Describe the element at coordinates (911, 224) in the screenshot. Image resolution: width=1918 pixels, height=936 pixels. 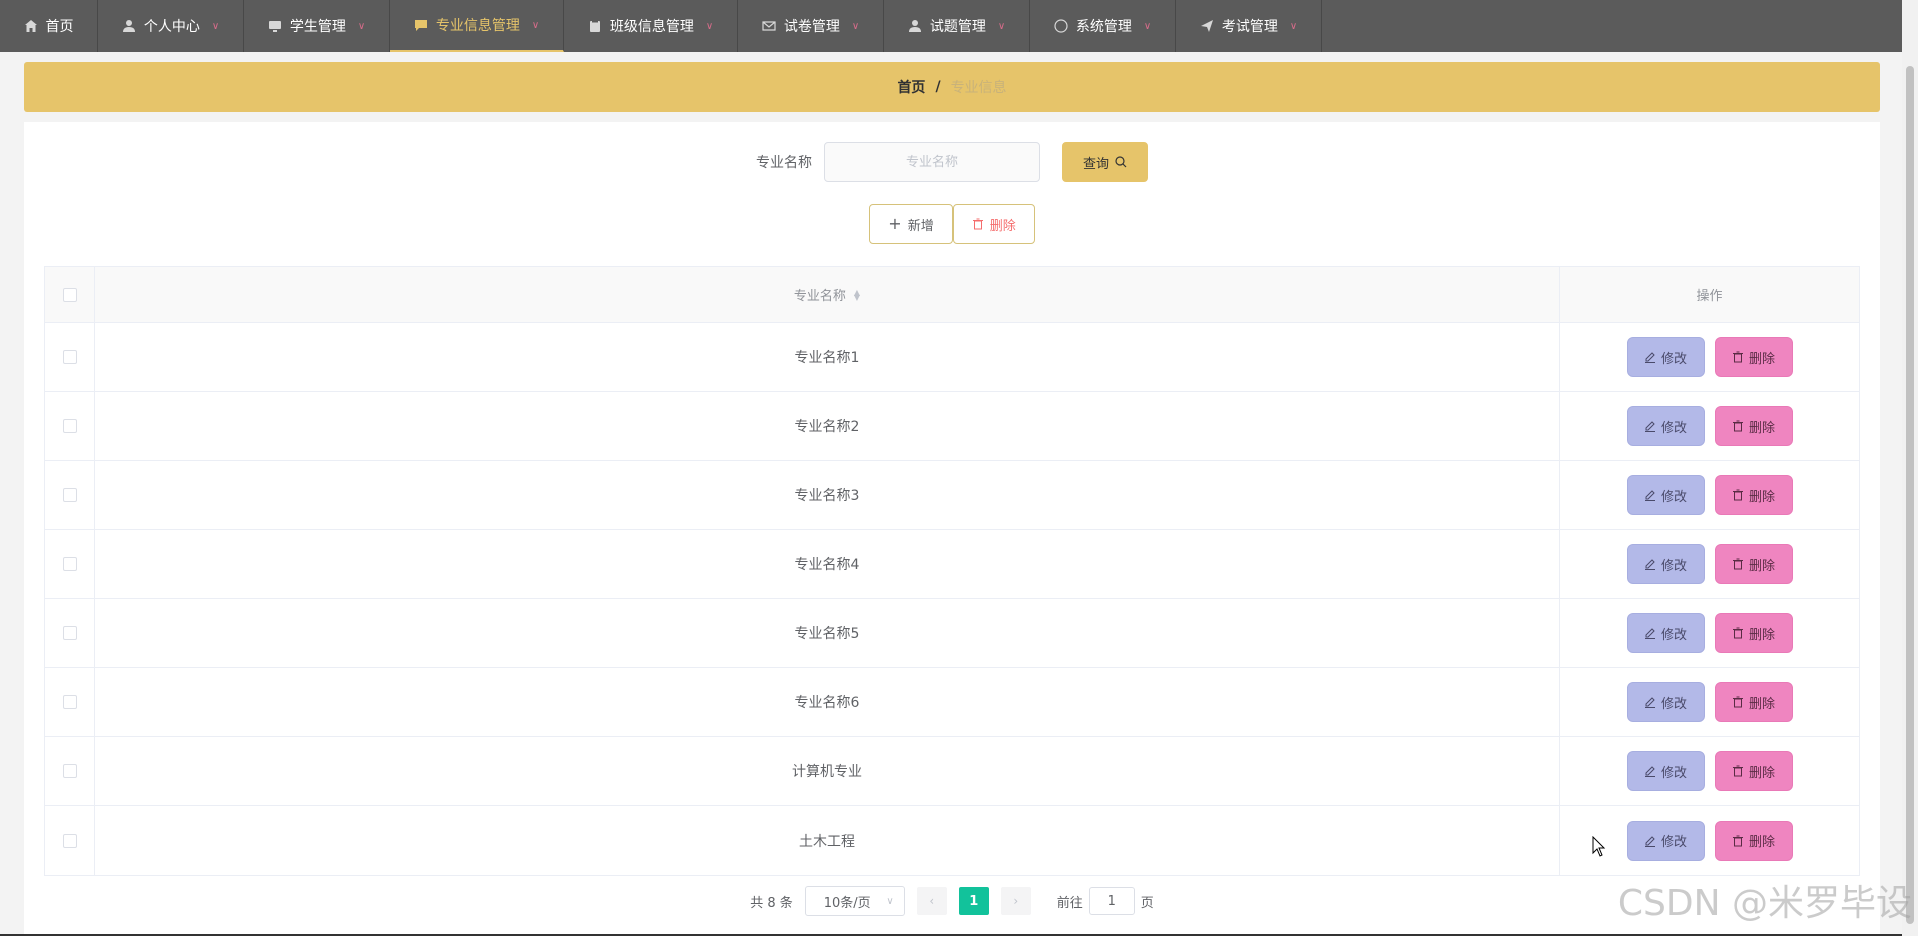
I see `add-button: + 新增` at that location.